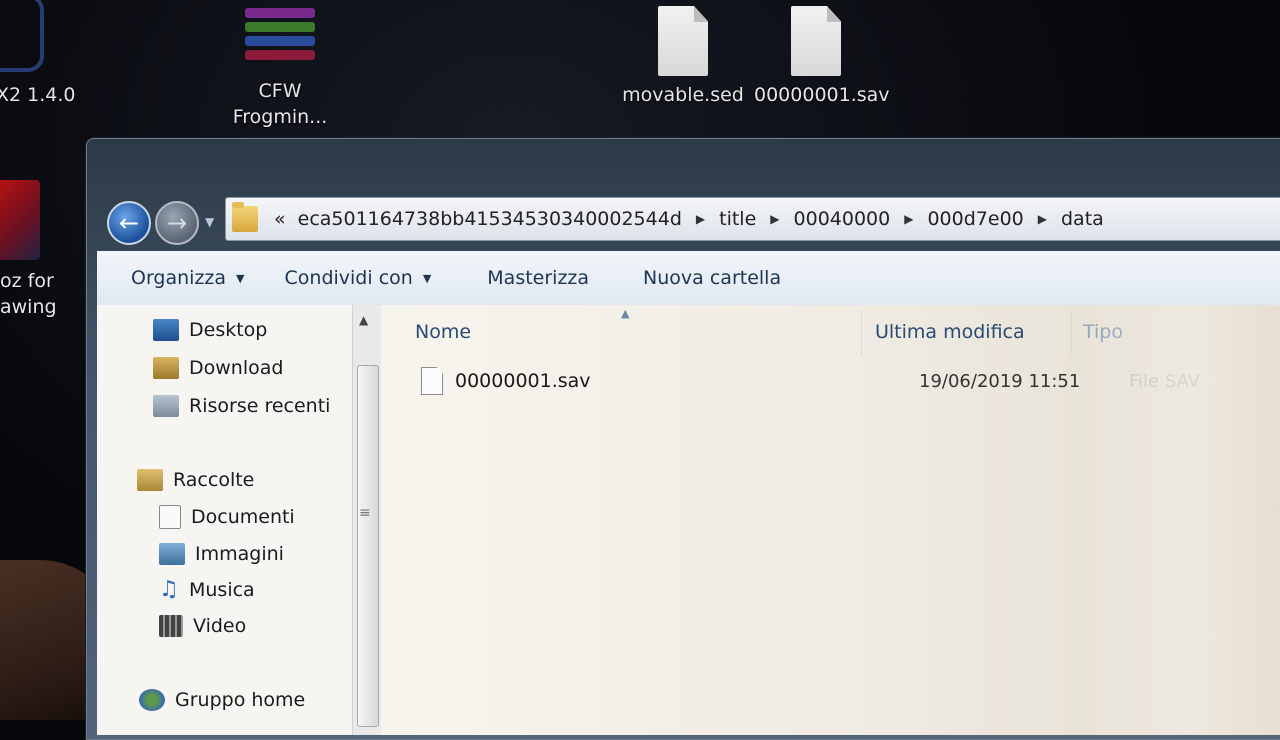 The height and width of the screenshot is (740, 1280). I want to click on downloads-folder-icon, so click(166, 368).